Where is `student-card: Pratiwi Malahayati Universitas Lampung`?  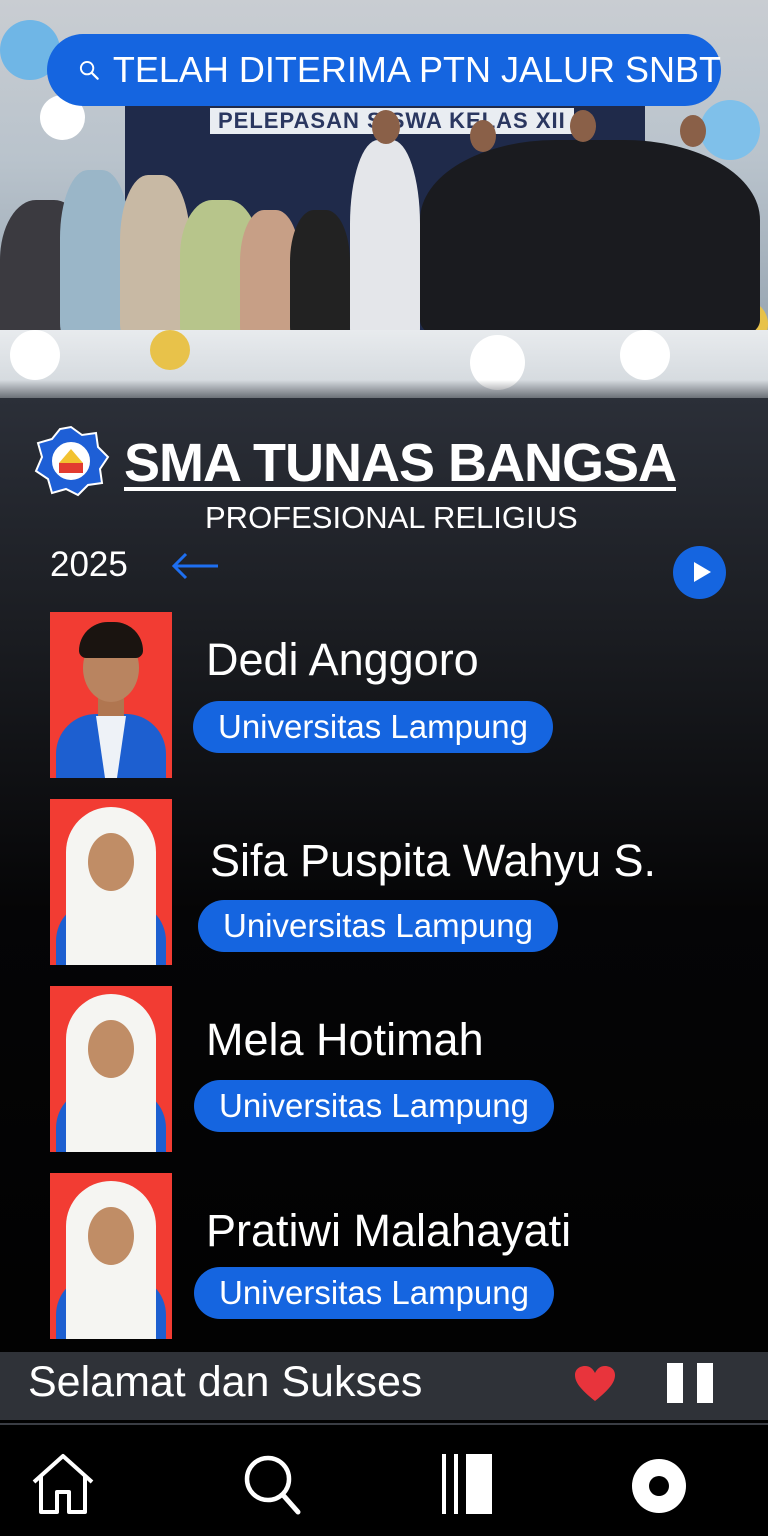
student-card: Pratiwi Malahayati Universitas Lampung is located at coordinates (384, 1256).